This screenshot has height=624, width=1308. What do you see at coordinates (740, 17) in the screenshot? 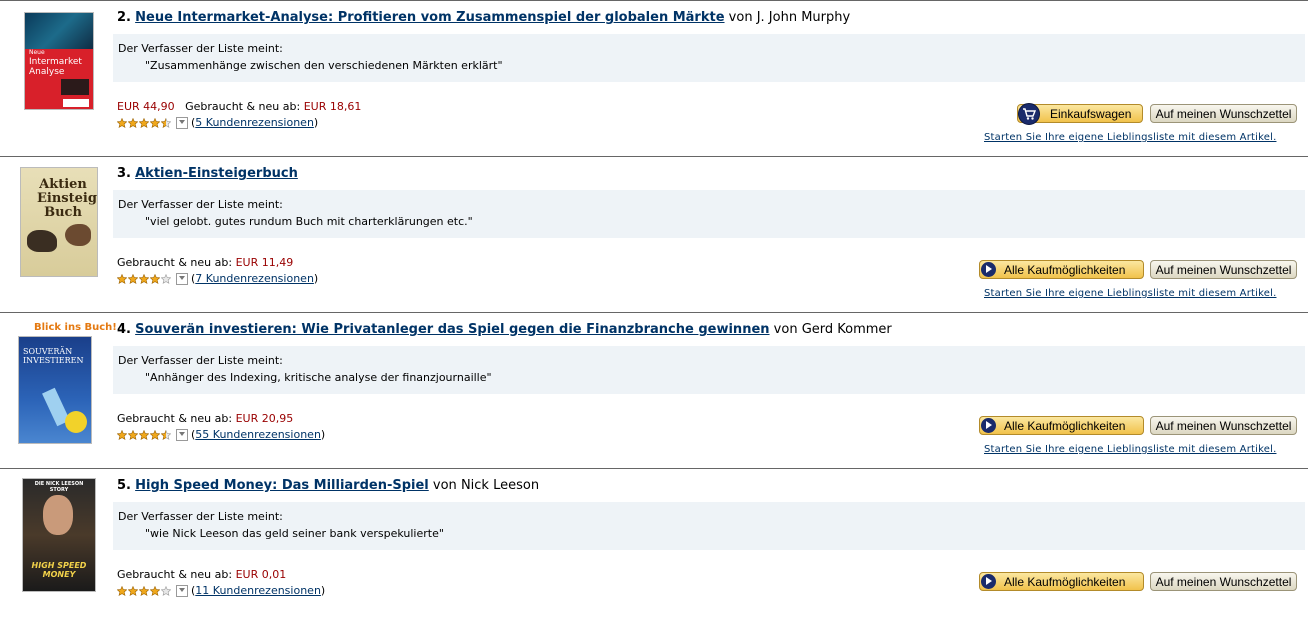
I see `by-label: von` at bounding box center [740, 17].